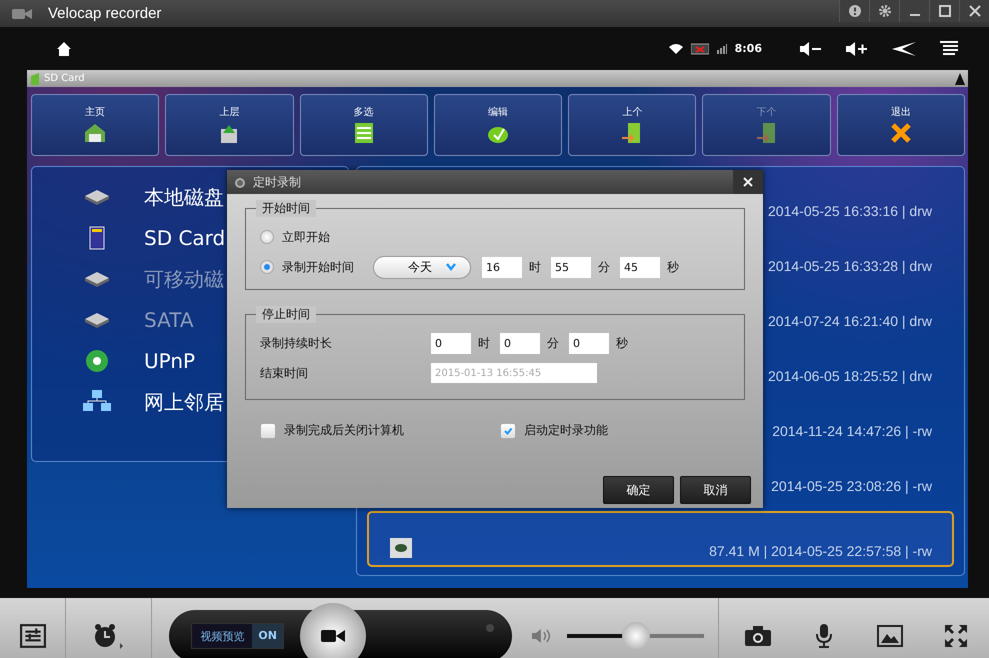 The image size is (989, 658). What do you see at coordinates (284, 373) in the screenshot?
I see `field-label: 结束时间` at bounding box center [284, 373].